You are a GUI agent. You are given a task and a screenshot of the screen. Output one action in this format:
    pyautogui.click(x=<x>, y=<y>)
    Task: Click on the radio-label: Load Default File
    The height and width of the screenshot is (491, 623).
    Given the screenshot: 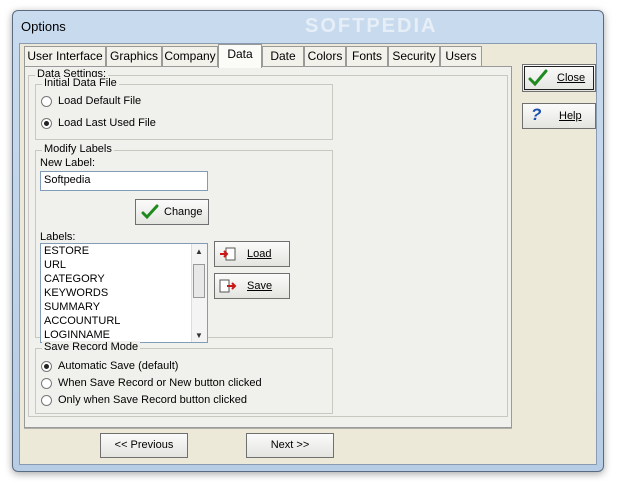 What is the action you would take?
    pyautogui.click(x=100, y=101)
    